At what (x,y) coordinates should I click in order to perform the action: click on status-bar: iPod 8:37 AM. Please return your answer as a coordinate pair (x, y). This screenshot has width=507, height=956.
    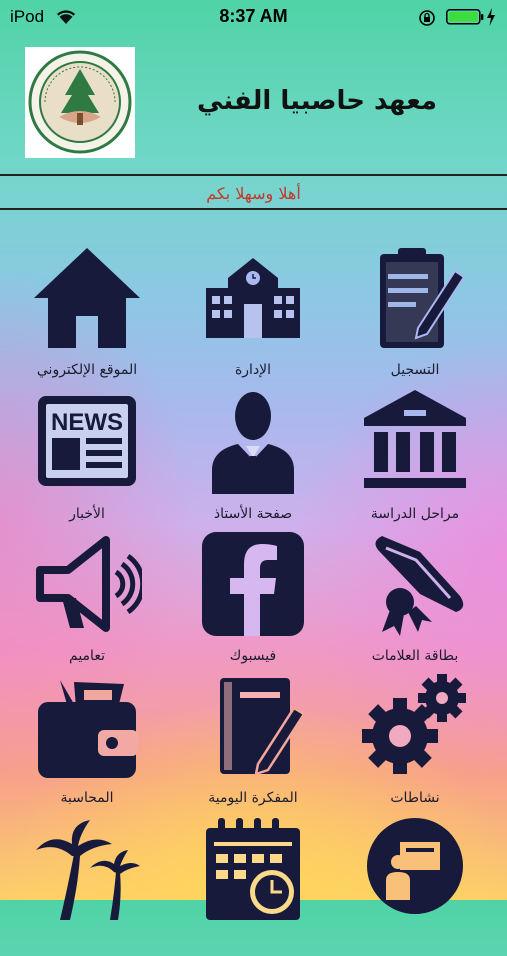
    Looking at the image, I should click on (253, 17).